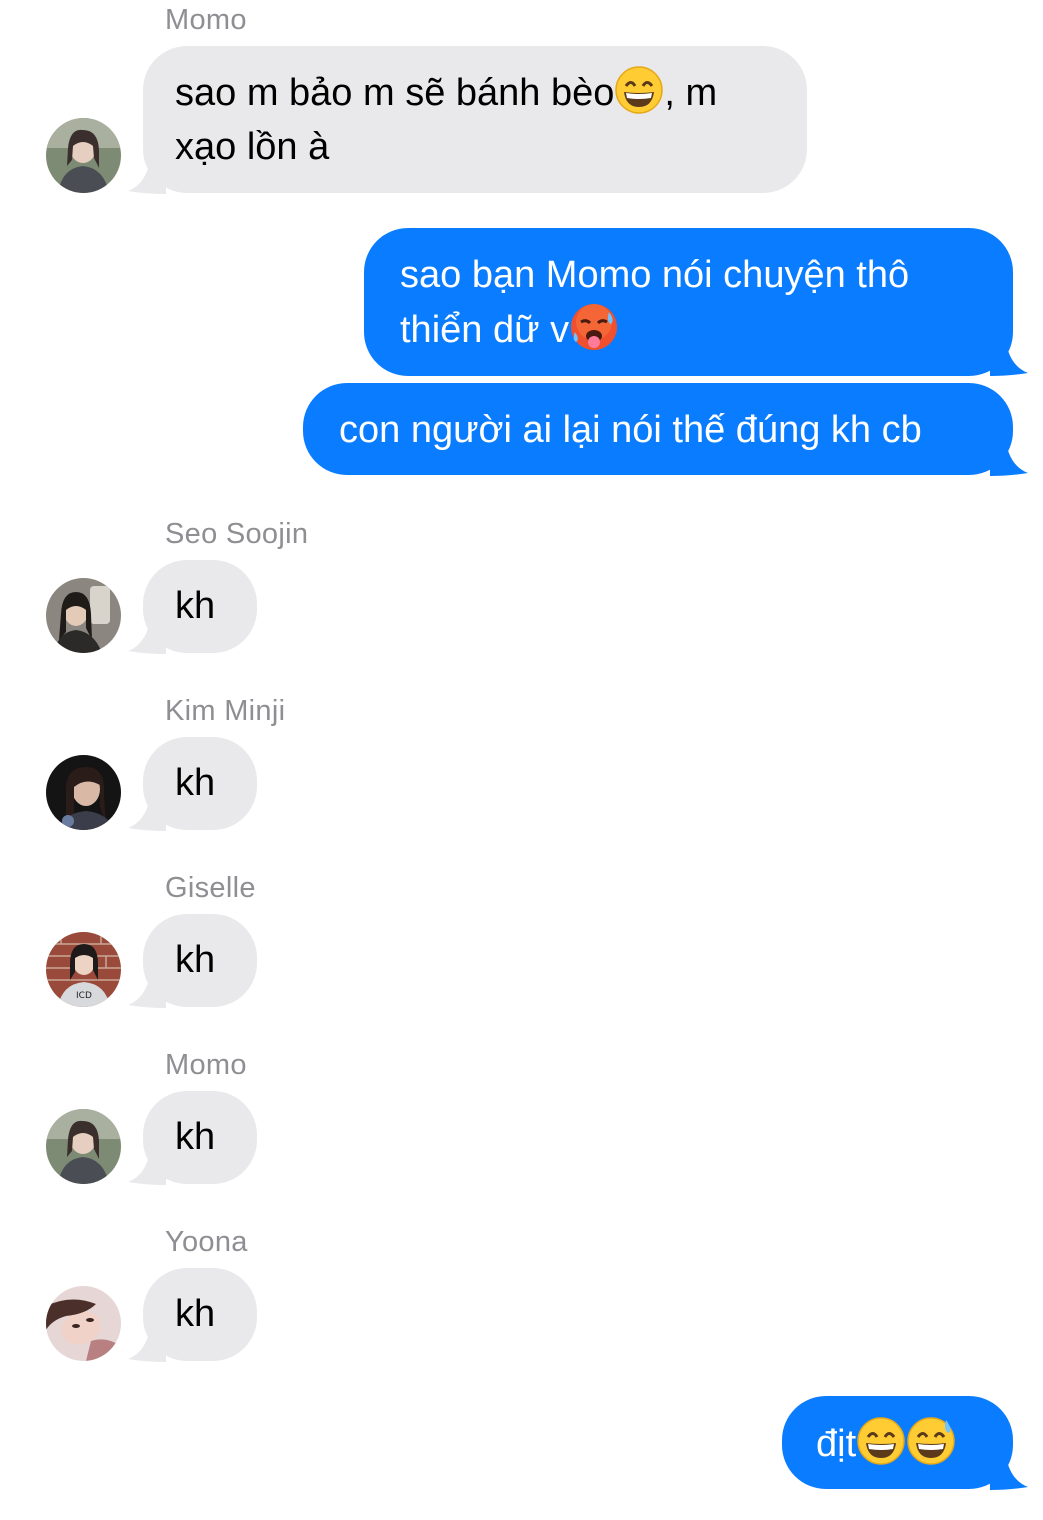 The image size is (1043, 1520). What do you see at coordinates (931, 1441) in the screenshot?
I see `grinning-sweat-emoji` at bounding box center [931, 1441].